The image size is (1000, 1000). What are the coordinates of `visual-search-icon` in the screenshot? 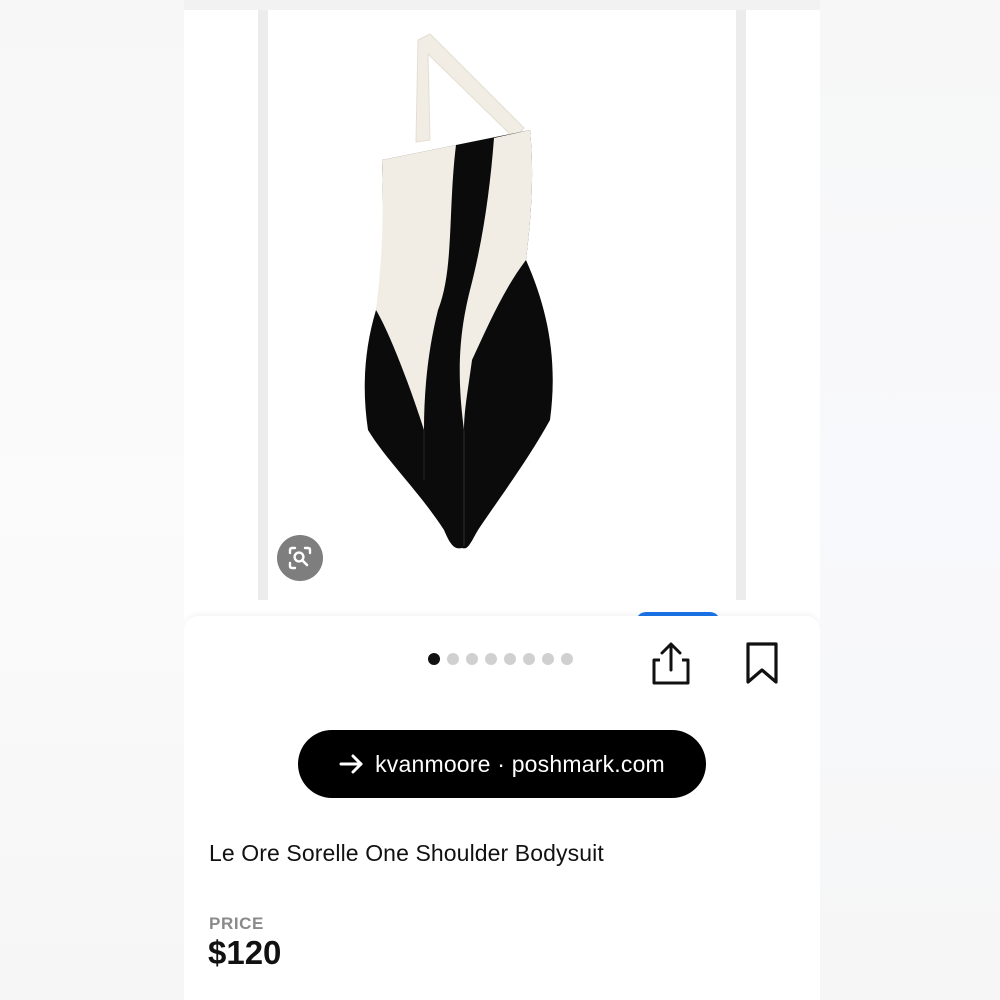 It's located at (300, 558).